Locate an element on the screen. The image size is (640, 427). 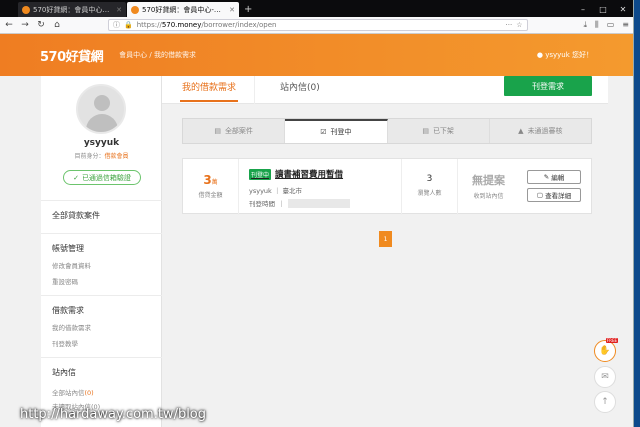
loan-info: 刊登中 讀書補習費用暫借 ysyyuk ｜ 臺北市 刊登時間 ｜ is located at coordinates (299, 188).